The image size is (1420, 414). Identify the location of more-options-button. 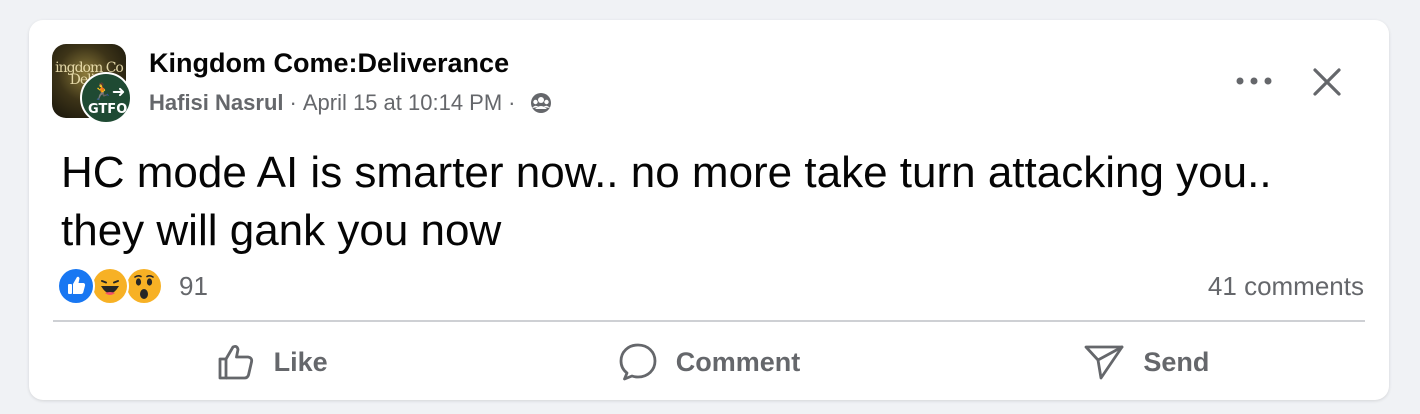
(1254, 81).